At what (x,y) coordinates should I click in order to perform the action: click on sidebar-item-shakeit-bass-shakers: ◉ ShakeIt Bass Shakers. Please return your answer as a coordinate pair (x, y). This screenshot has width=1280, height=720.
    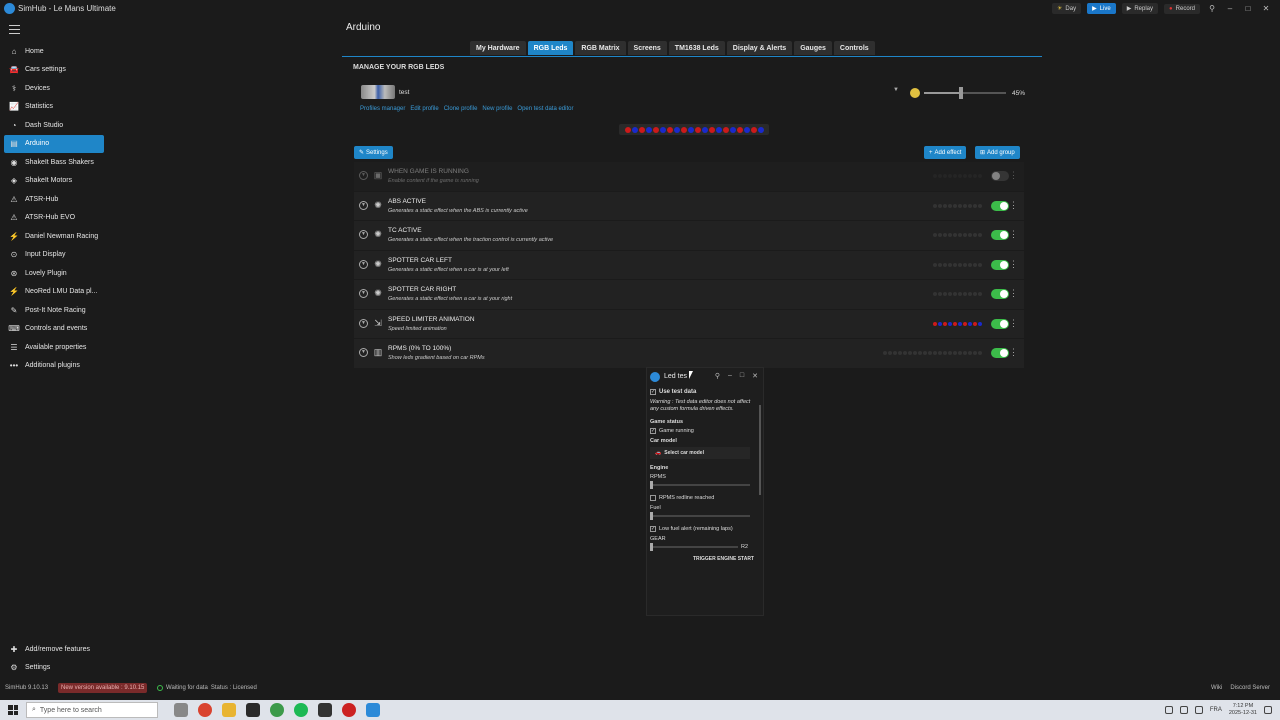
    Looking at the image, I should click on (54, 162).